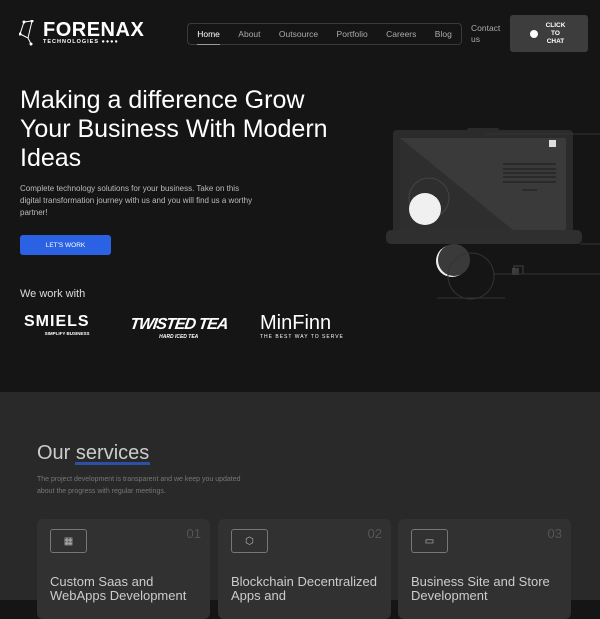  What do you see at coordinates (67, 333) in the screenshot?
I see `partner-tag: SIMPLIFY BUSINESS` at bounding box center [67, 333].